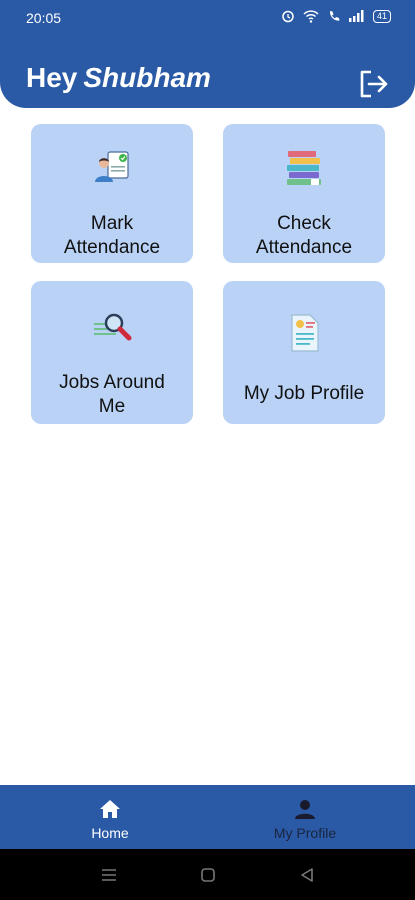  I want to click on attendance-person-icon, so click(112, 166).